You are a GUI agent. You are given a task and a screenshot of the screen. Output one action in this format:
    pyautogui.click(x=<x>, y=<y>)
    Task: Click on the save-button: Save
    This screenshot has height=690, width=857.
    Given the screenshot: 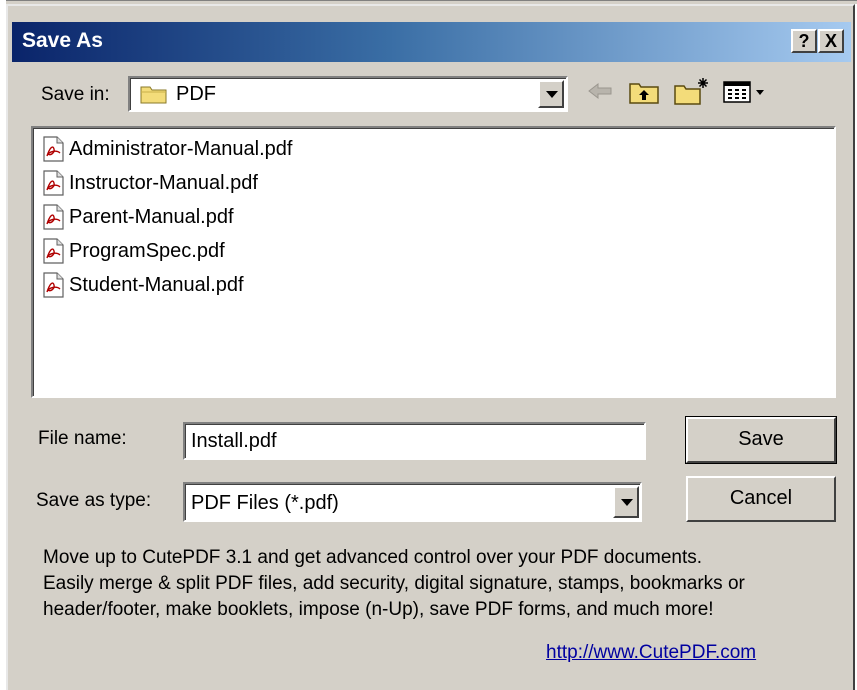 What is the action you would take?
    pyautogui.click(x=761, y=440)
    